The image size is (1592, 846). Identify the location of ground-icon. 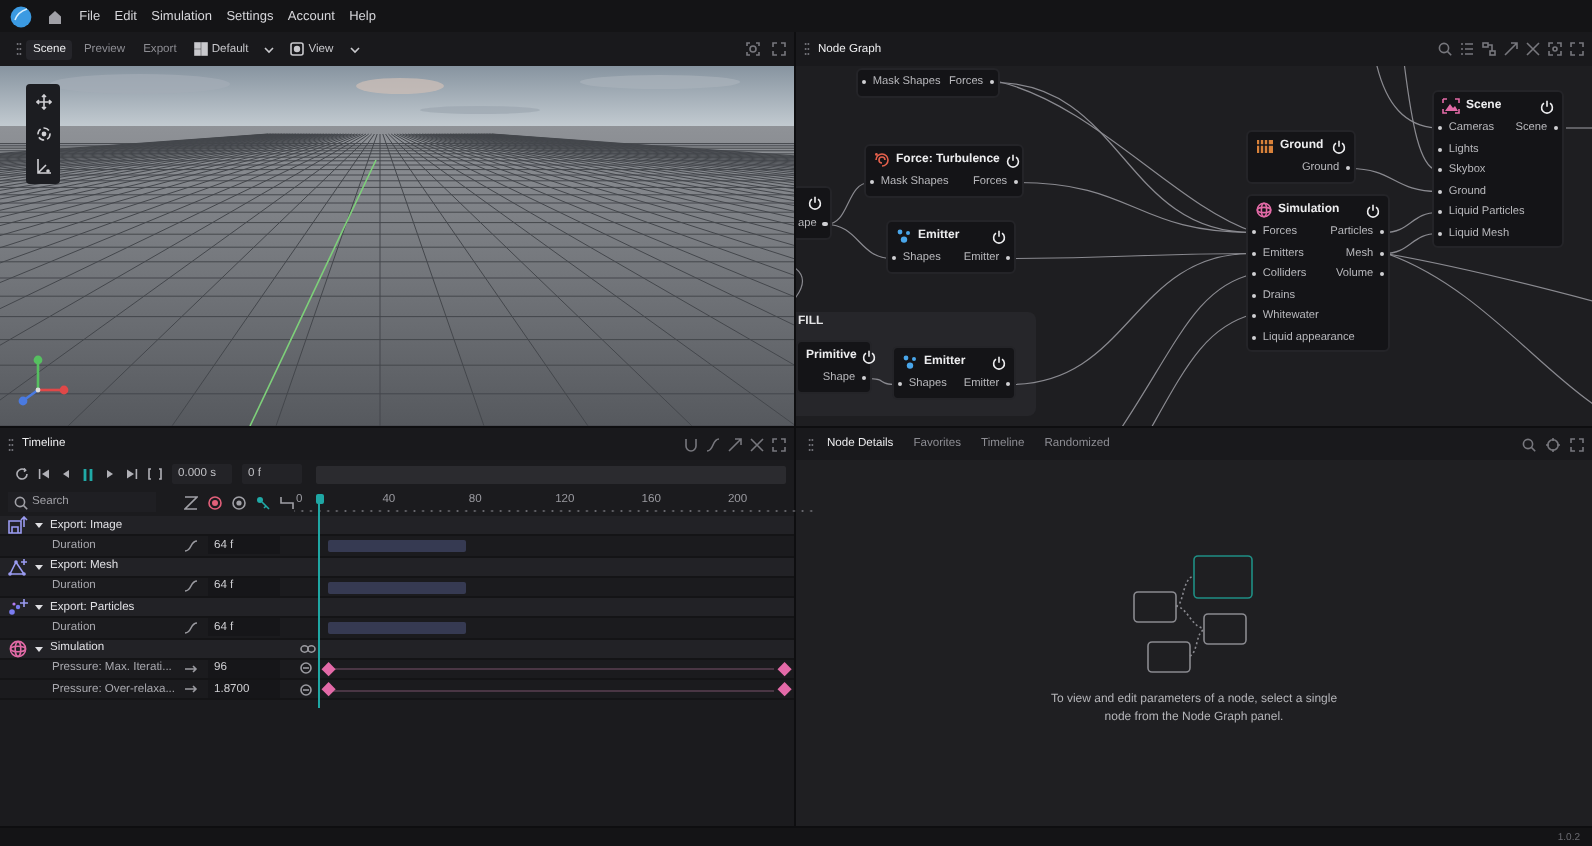
(1265, 146).